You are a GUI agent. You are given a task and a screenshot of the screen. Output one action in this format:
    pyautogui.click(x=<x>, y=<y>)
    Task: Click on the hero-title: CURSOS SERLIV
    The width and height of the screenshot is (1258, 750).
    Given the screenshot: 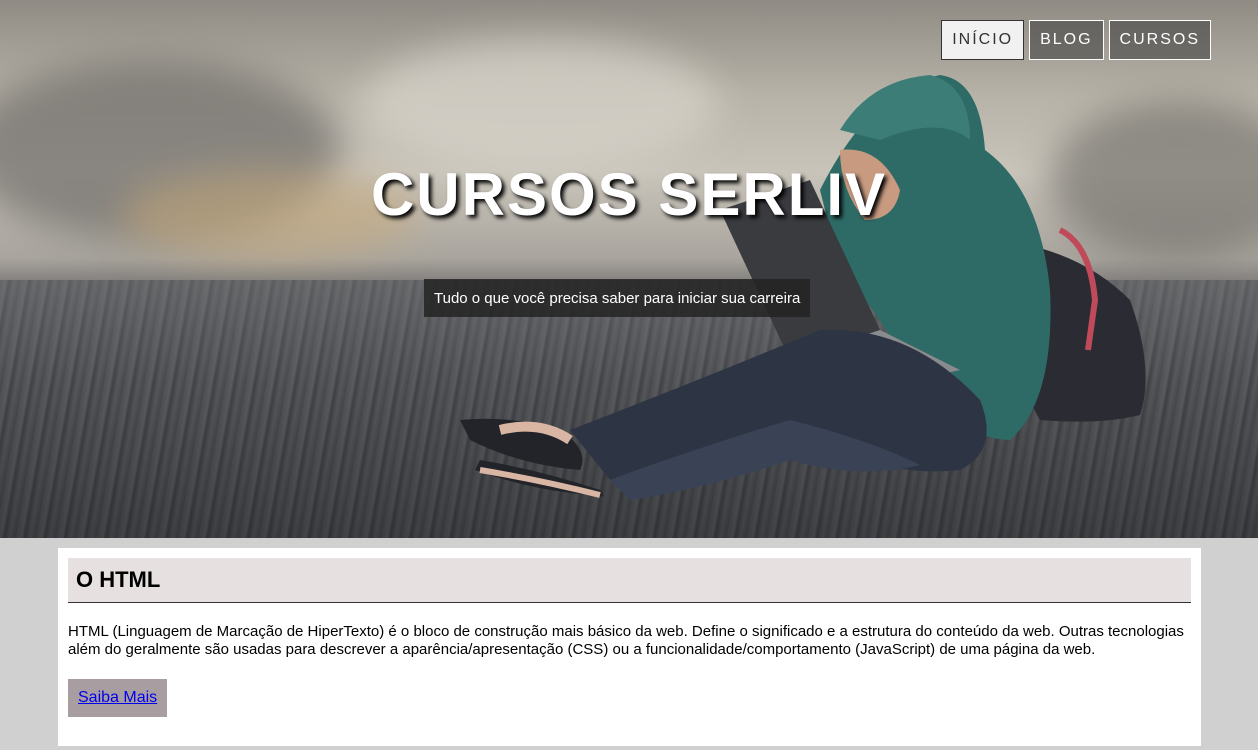 What is the action you would take?
    pyautogui.click(x=629, y=194)
    